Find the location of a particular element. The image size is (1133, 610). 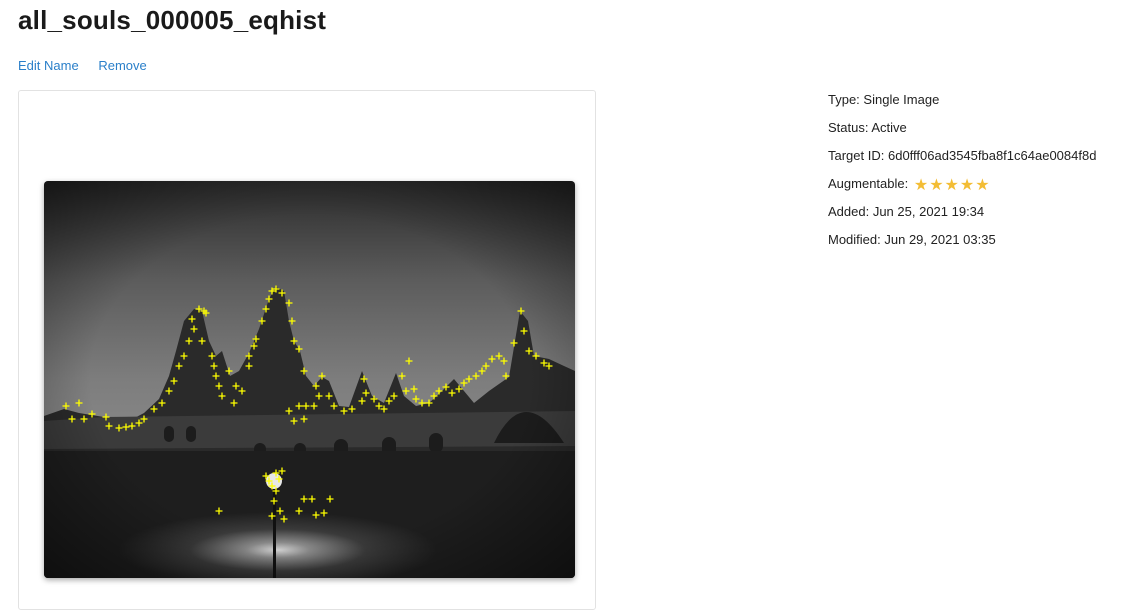

remove-link: Remove is located at coordinates (122, 65).